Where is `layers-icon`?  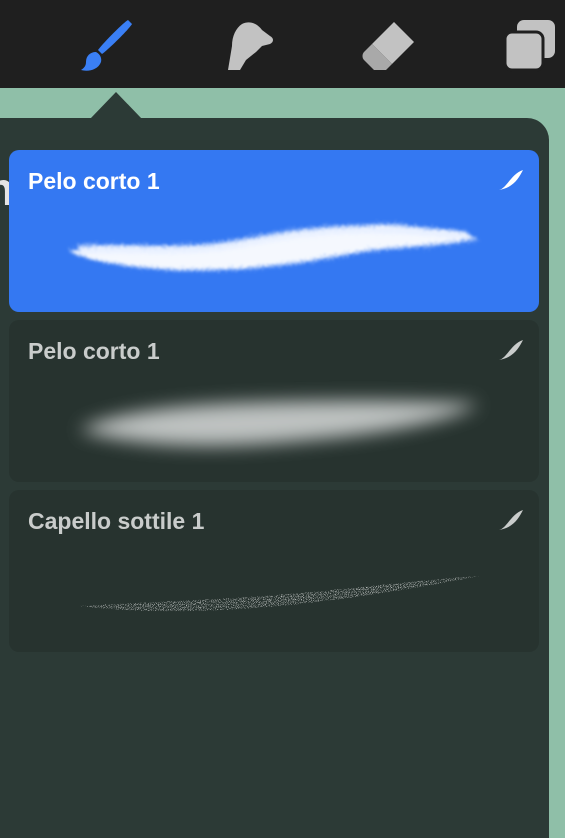 layers-icon is located at coordinates (529, 46).